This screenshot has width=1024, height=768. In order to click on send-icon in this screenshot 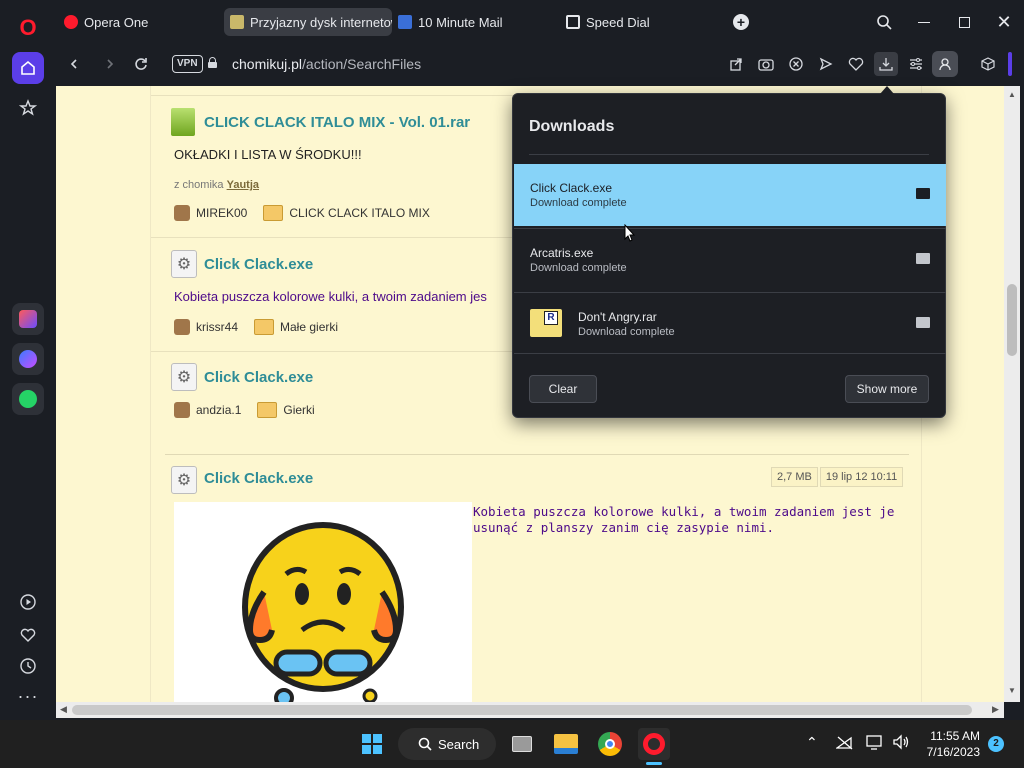, I will do `click(826, 64)`.